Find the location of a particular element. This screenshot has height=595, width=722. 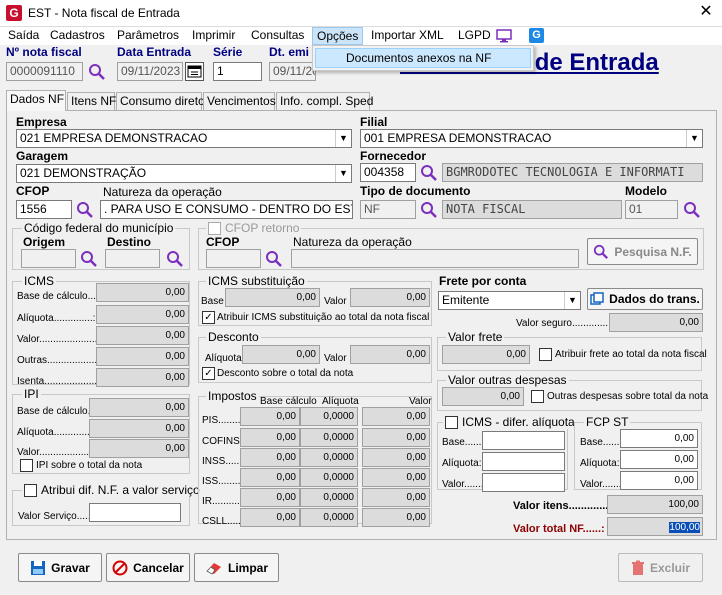

icms-aliquota-input: 0,00 is located at coordinates (142, 314).